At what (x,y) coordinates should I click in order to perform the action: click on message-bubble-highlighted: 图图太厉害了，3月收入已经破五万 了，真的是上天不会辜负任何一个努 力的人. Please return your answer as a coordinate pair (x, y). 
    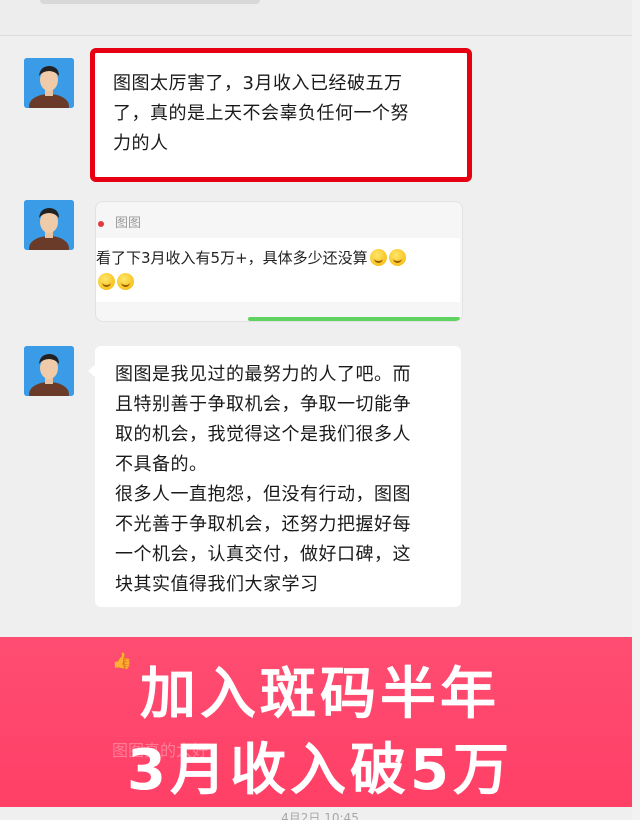
    Looking at the image, I should click on (281, 115).